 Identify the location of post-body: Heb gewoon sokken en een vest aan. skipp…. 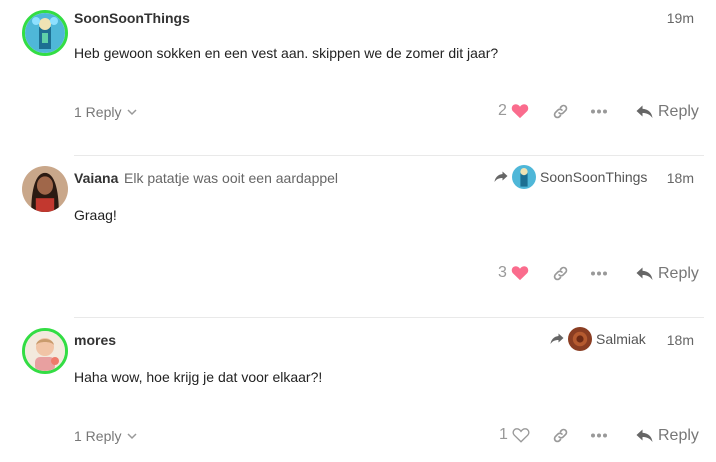
(286, 53).